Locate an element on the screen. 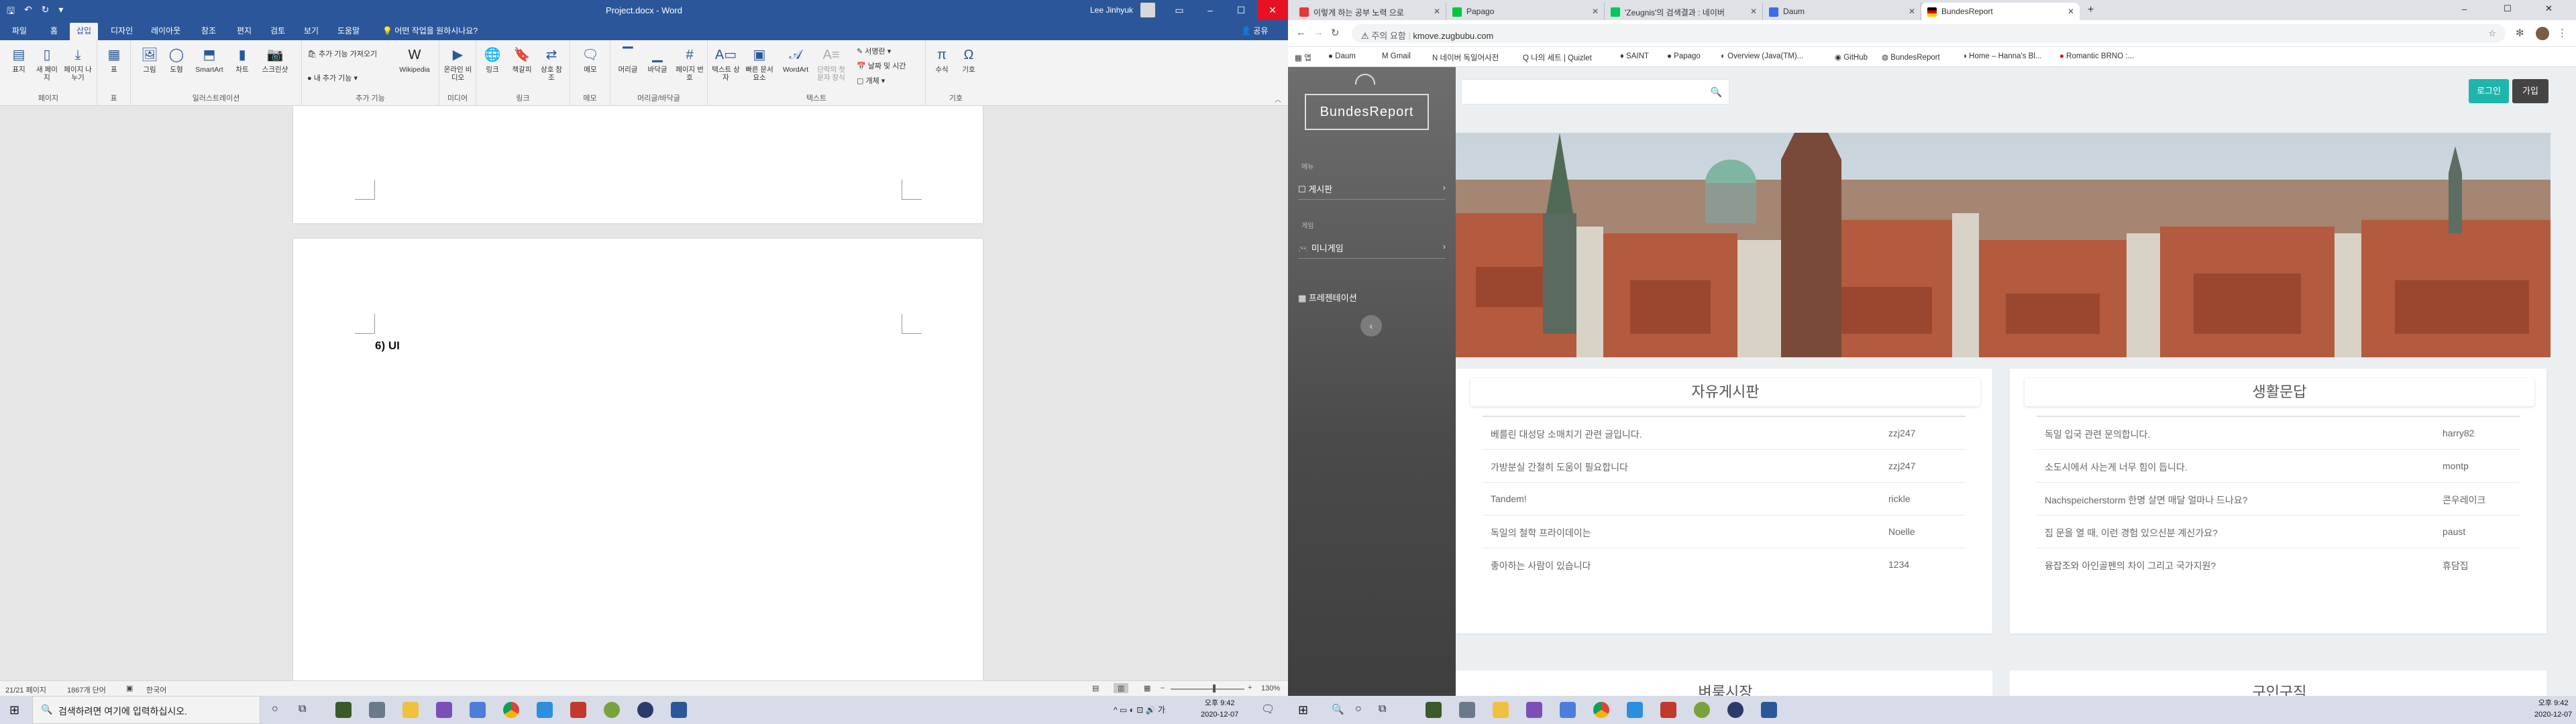  chrome-icon is located at coordinates (511, 710).